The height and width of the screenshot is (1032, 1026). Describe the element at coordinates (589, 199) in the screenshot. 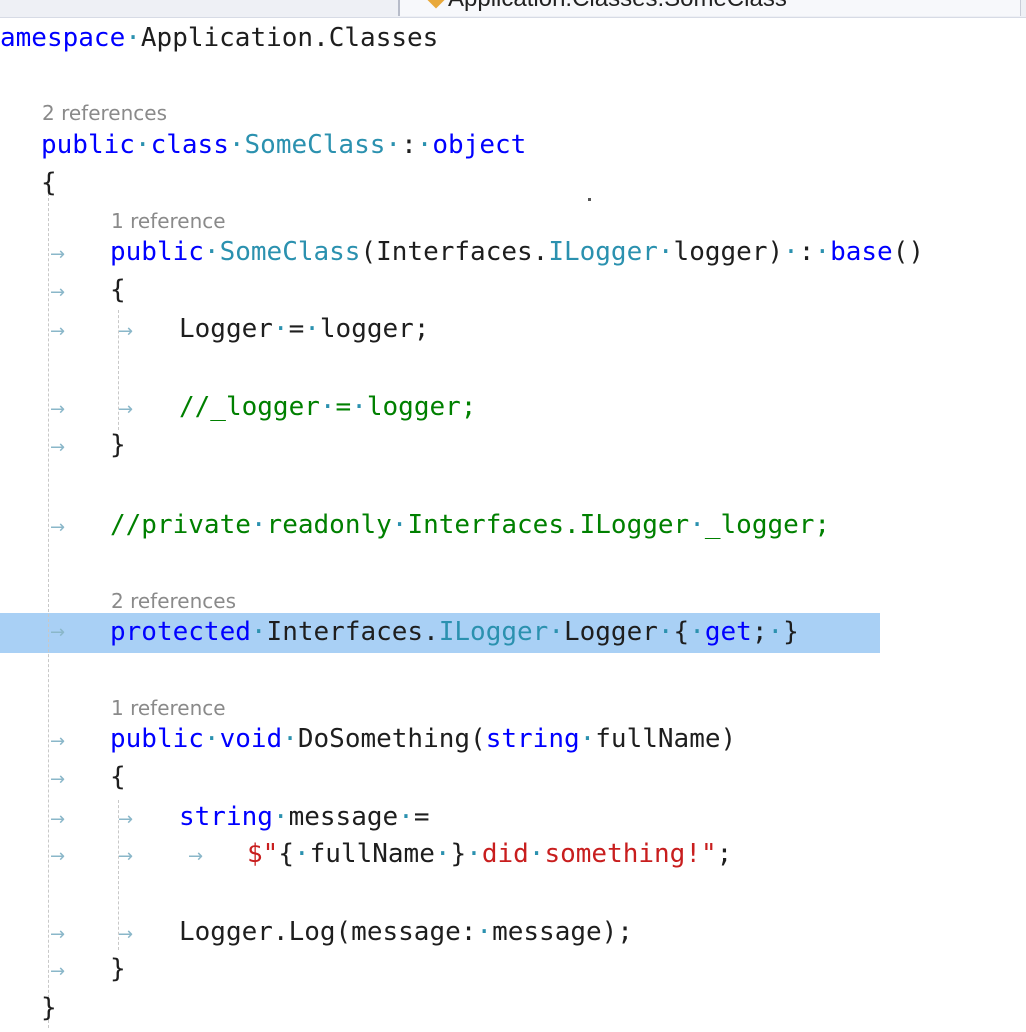

I see `stray-pixel-mark` at that location.